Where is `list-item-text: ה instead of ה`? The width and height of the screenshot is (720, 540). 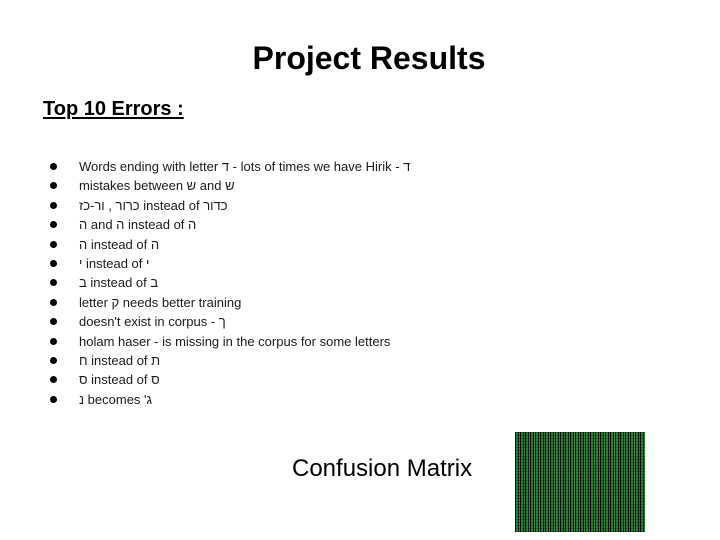
list-item-text: ה instead of ה is located at coordinates (119, 244).